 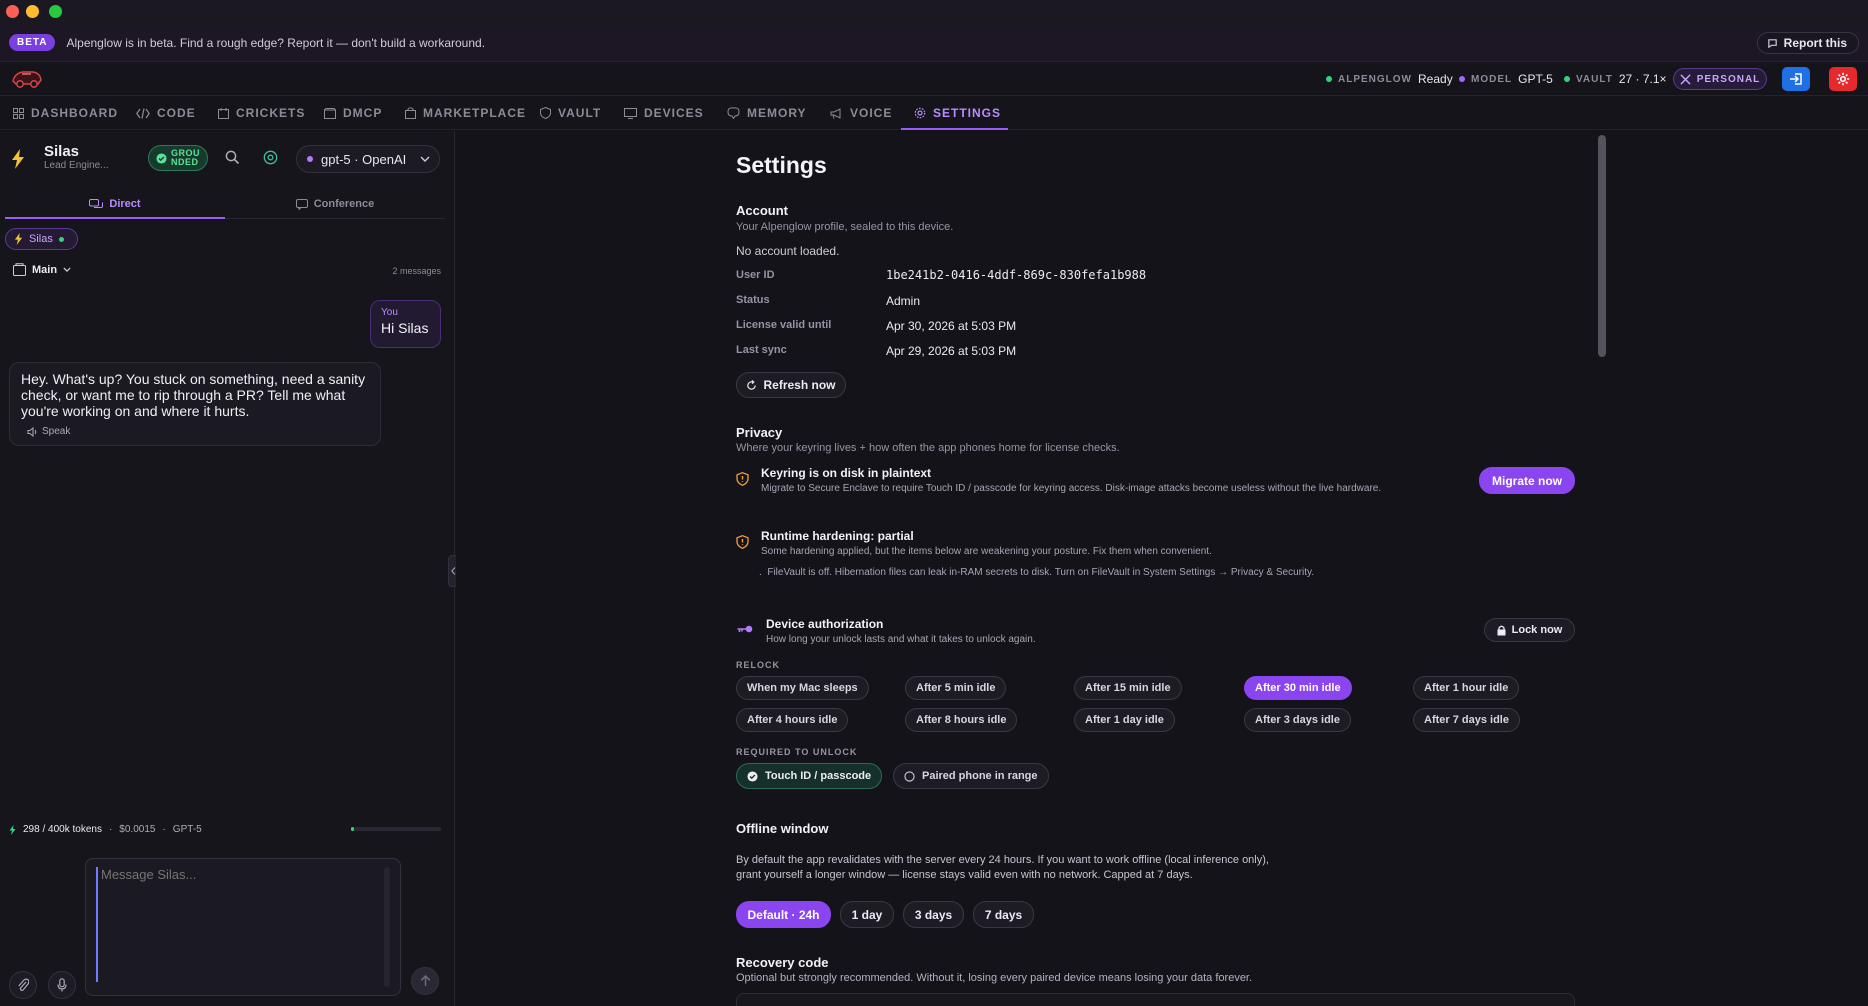 What do you see at coordinates (62, 985) in the screenshot?
I see `voice-input-button` at bounding box center [62, 985].